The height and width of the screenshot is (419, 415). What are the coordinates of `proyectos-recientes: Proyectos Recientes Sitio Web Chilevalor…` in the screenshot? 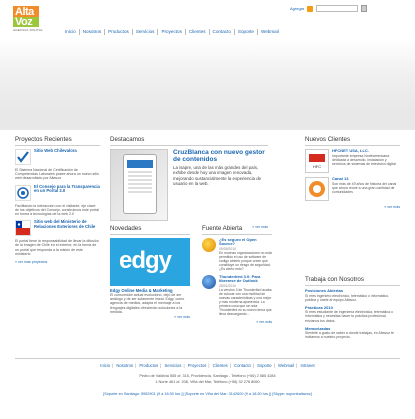 It's located at (57, 200).